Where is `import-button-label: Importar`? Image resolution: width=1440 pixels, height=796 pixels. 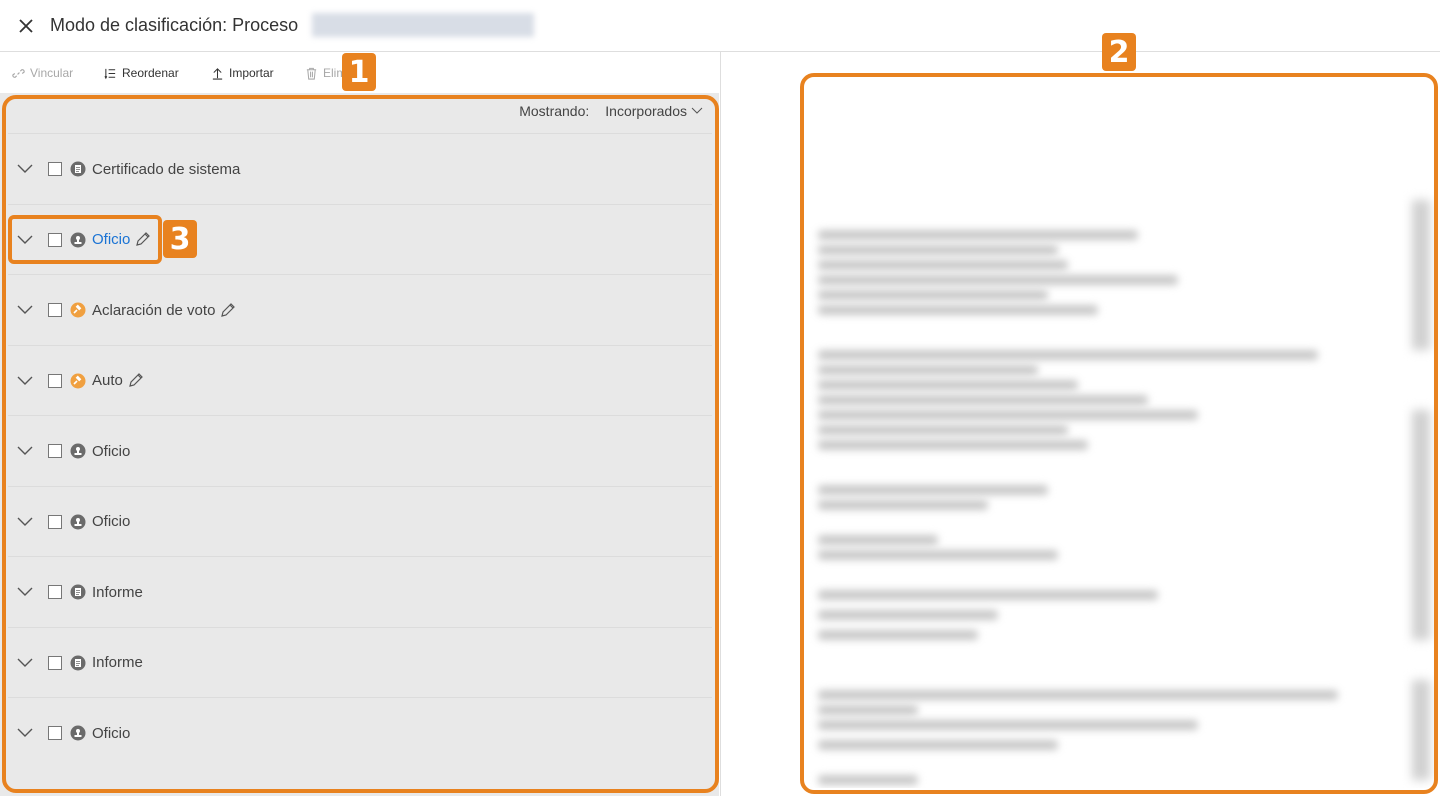 import-button-label: Importar is located at coordinates (251, 73).